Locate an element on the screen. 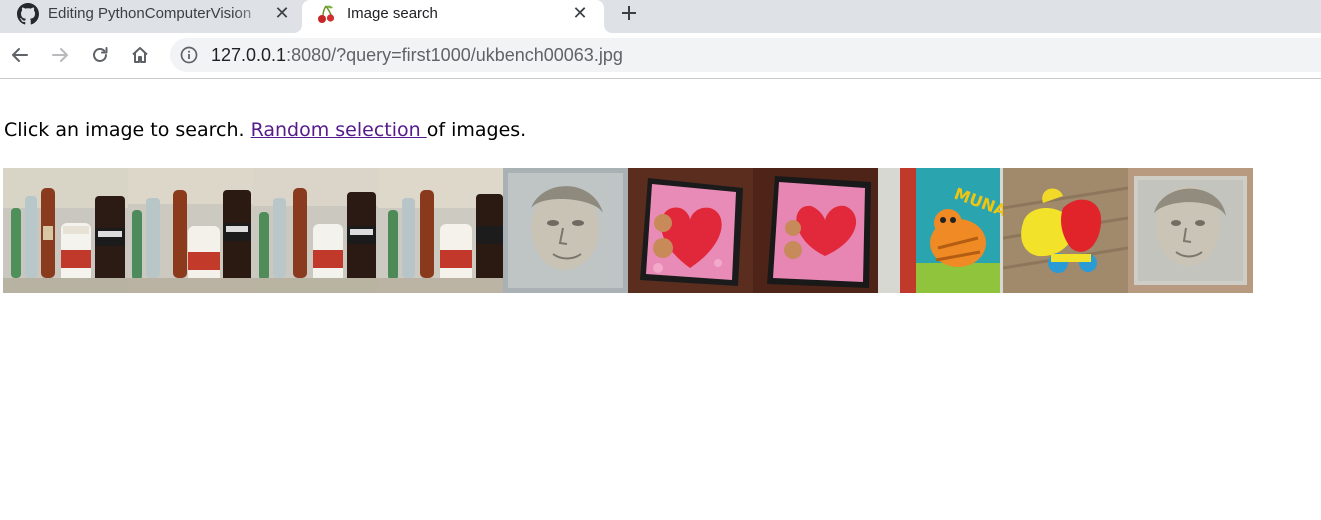 Image resolution: width=1321 pixels, height=520 pixels. back-button is located at coordinates (20, 55).